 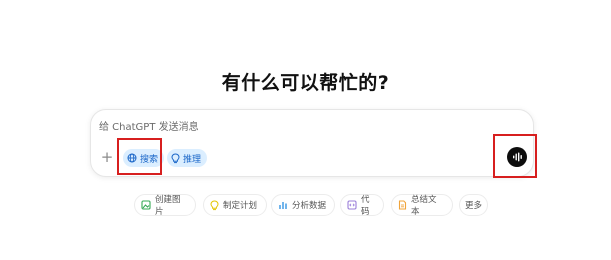 What do you see at coordinates (352, 205) in the screenshot?
I see `code-icon` at bounding box center [352, 205].